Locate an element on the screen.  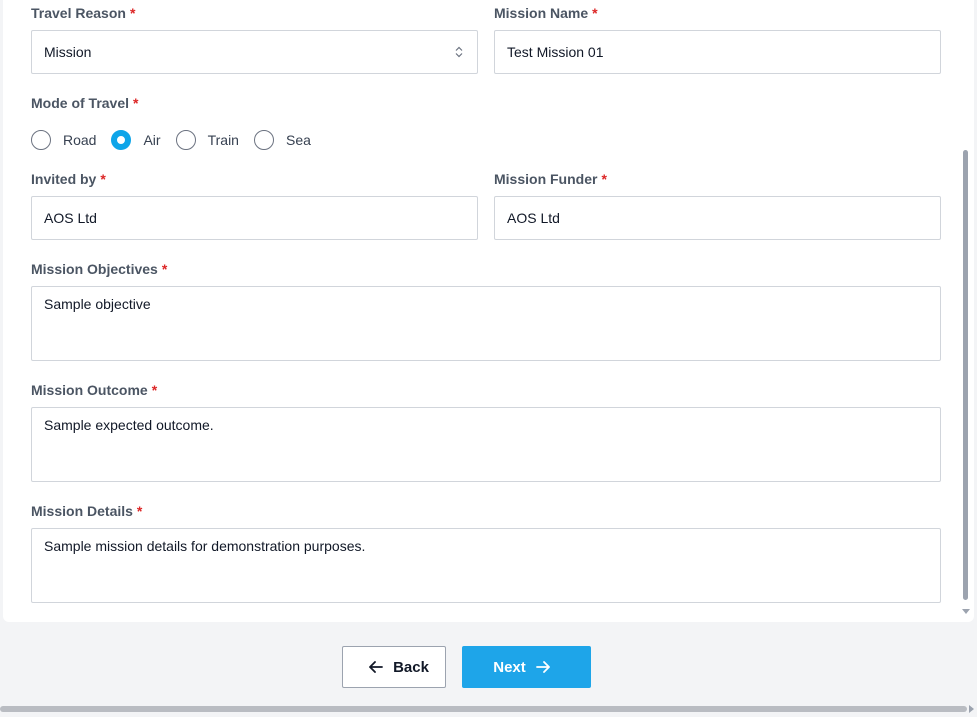
travel-reason-select: Mission is located at coordinates (254, 52).